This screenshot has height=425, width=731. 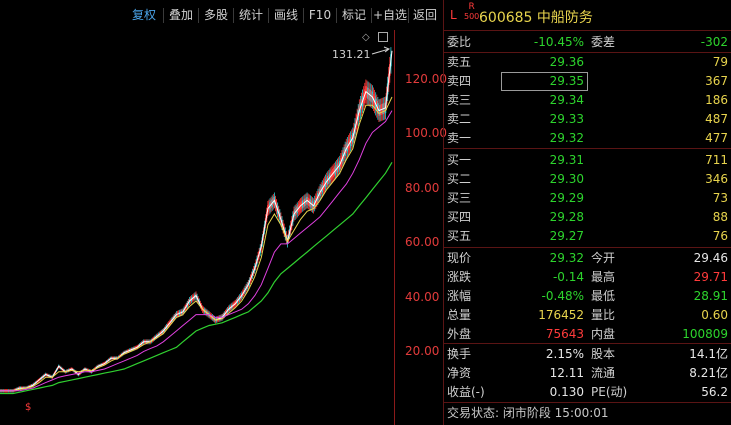 I want to click on price-axis-line, so click(x=394, y=227).